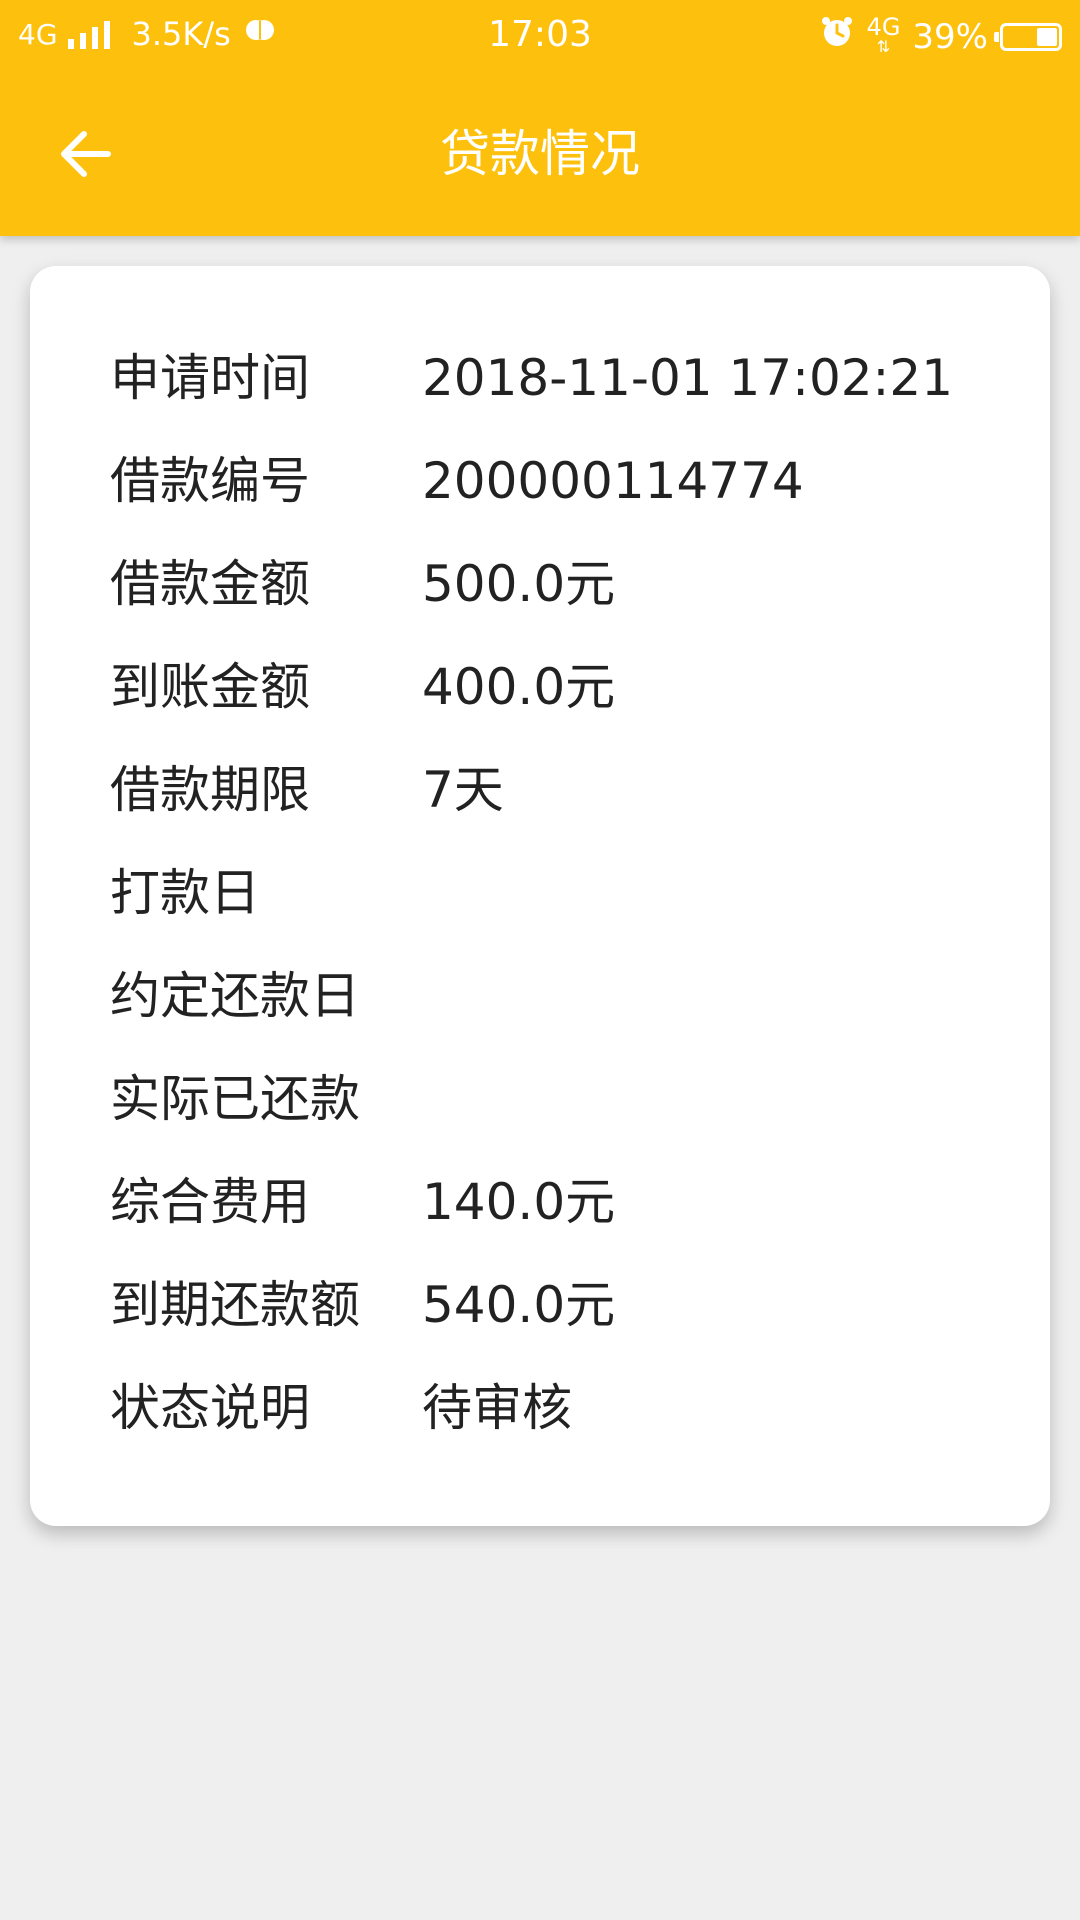 This screenshot has width=1080, height=1920. I want to click on data-network-indicator: 4G ⇅, so click(883, 34).